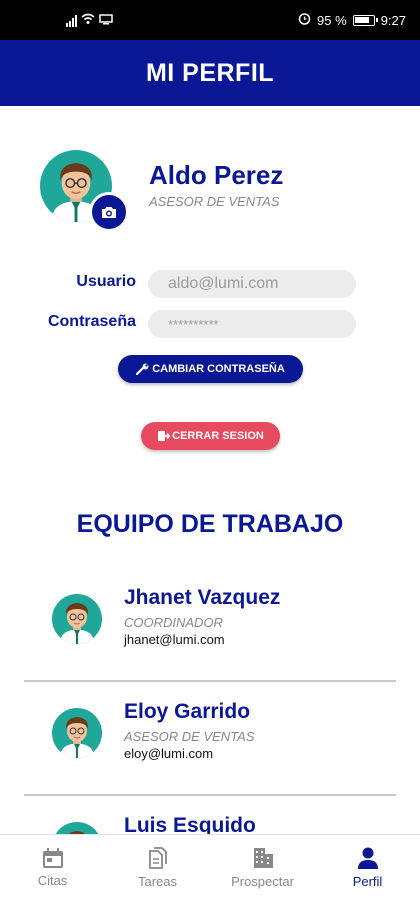 Image resolution: width=420 pixels, height=900 pixels. I want to click on nav-label-prospectar: Prospectar, so click(262, 881).